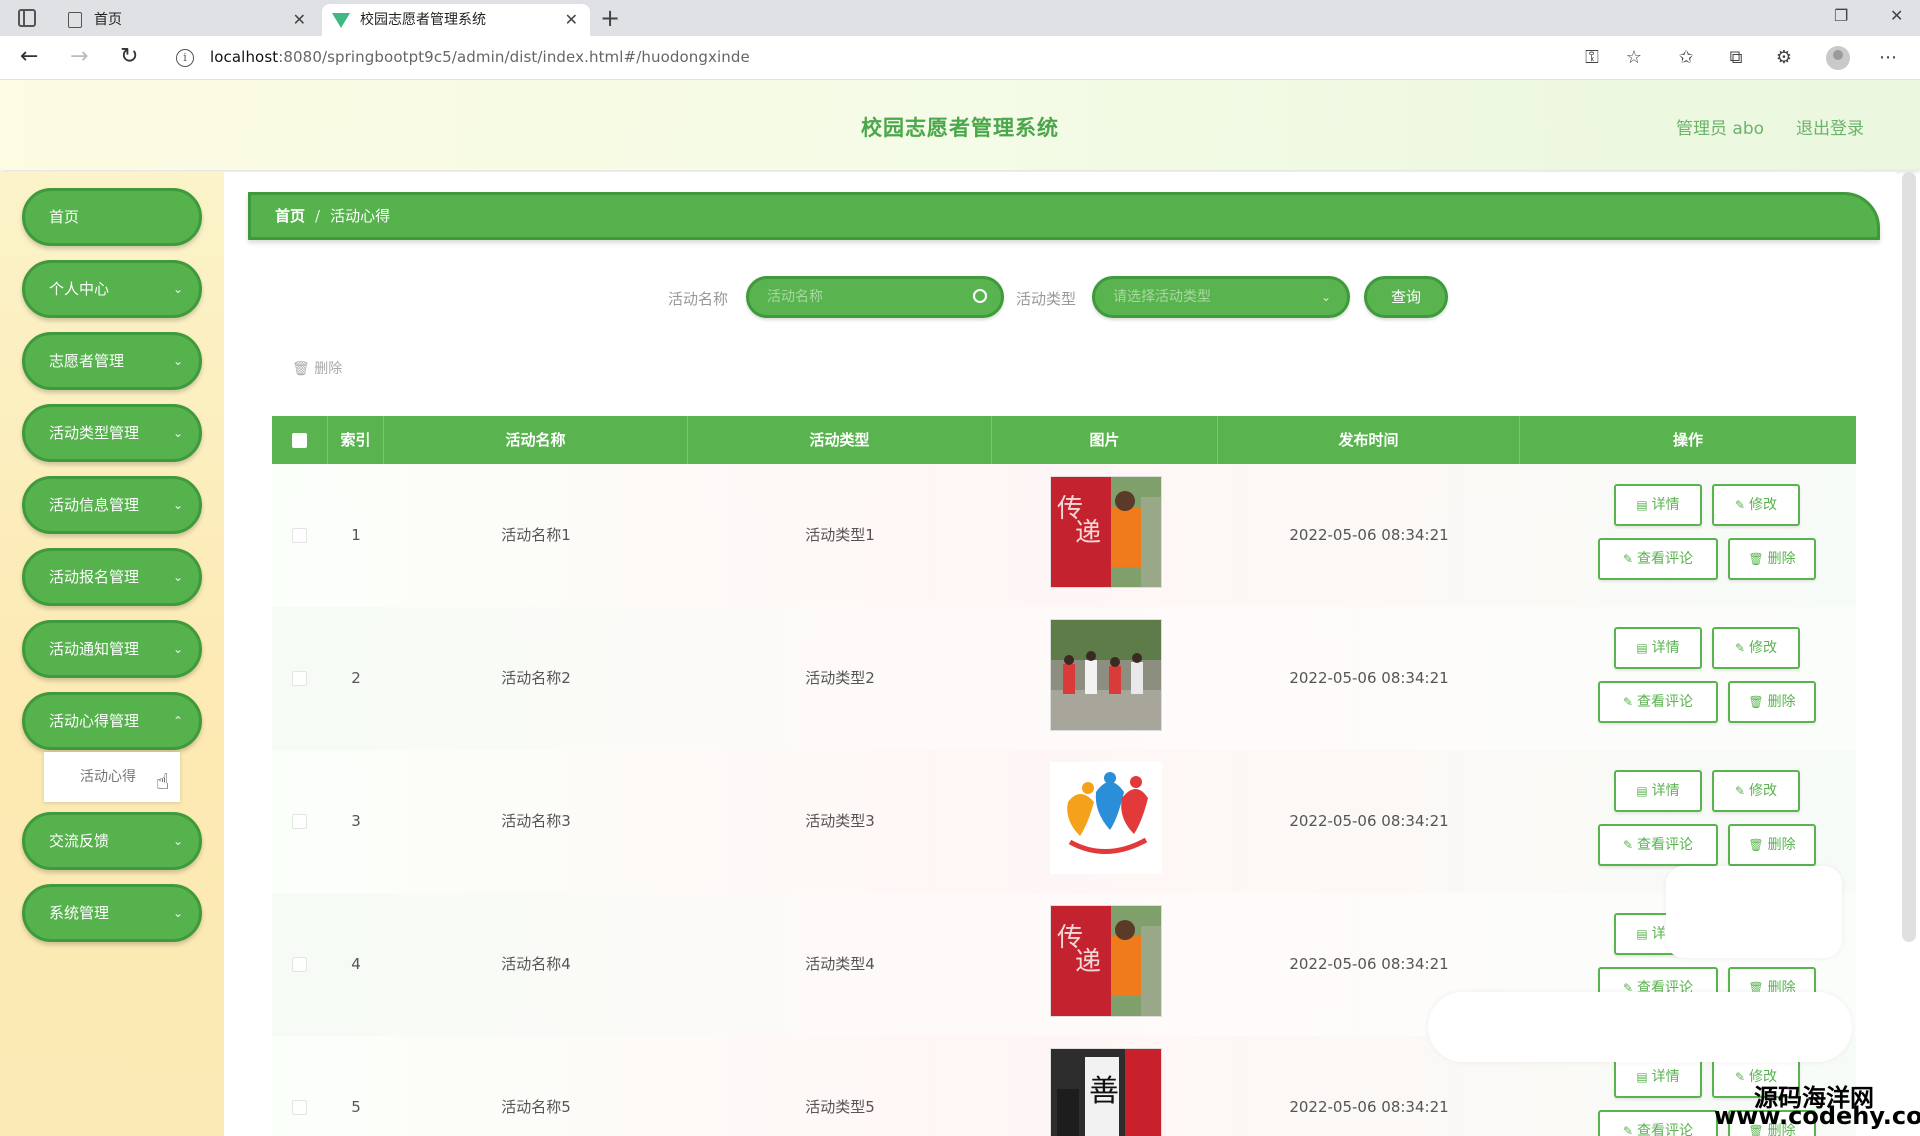 This screenshot has height=1136, width=1920. I want to click on sidebar-item-feedback: 交流反馈 ⌄, so click(112, 841).